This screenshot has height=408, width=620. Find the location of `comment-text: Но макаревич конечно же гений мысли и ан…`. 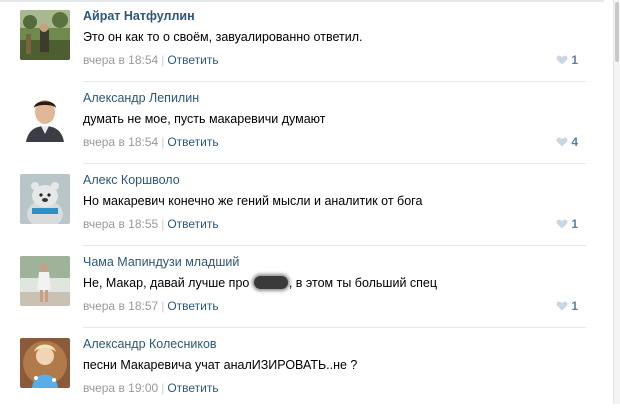

comment-text: Но макаревич конечно же гений мысли и ан… is located at coordinates (253, 201).